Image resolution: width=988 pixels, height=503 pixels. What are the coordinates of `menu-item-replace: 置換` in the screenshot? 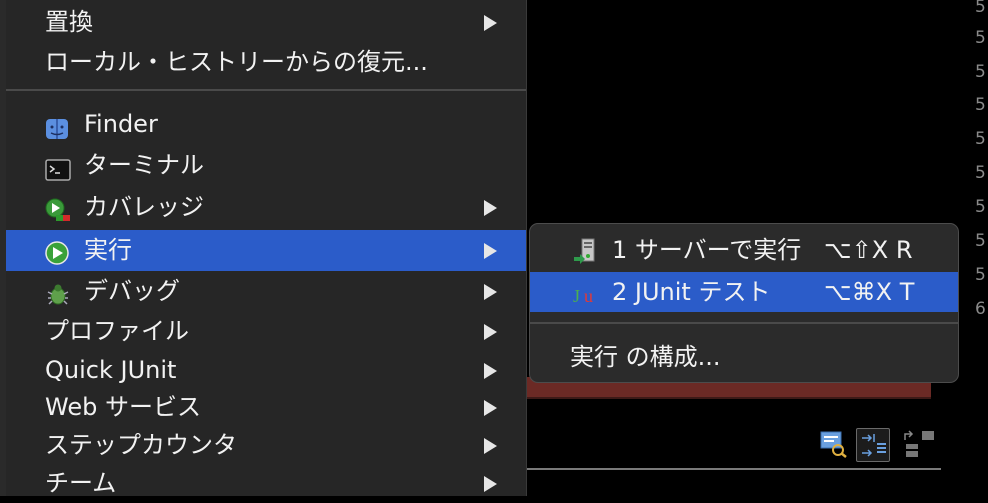 It's located at (266, 22).